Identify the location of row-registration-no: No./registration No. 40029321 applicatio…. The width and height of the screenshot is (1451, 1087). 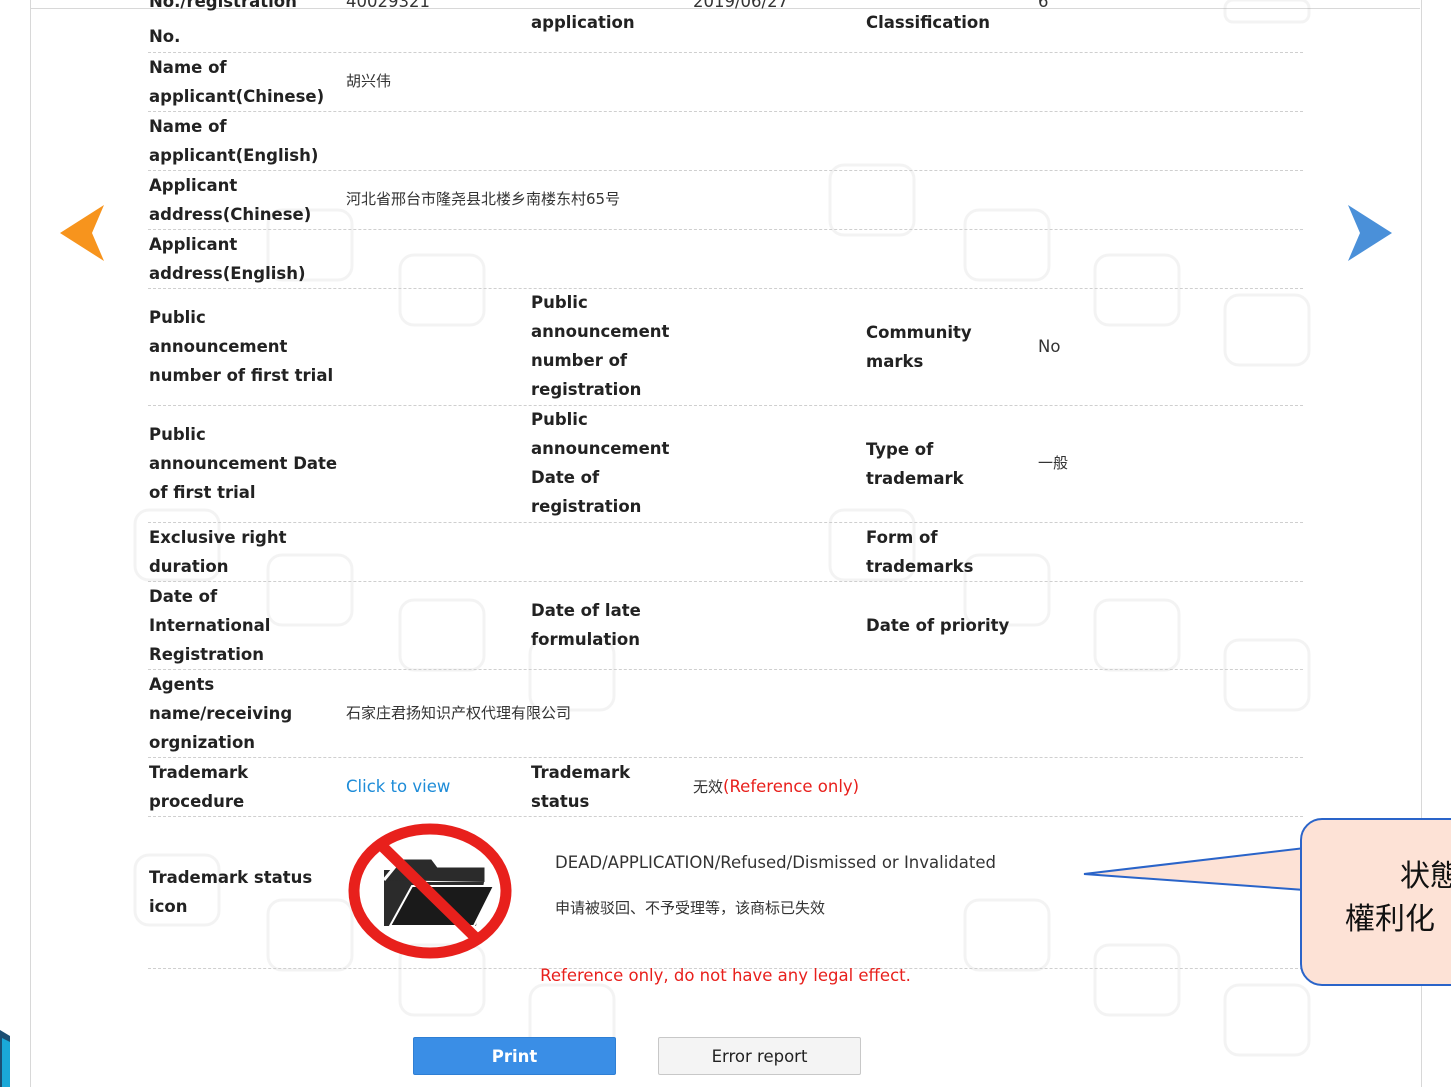
(725, 26).